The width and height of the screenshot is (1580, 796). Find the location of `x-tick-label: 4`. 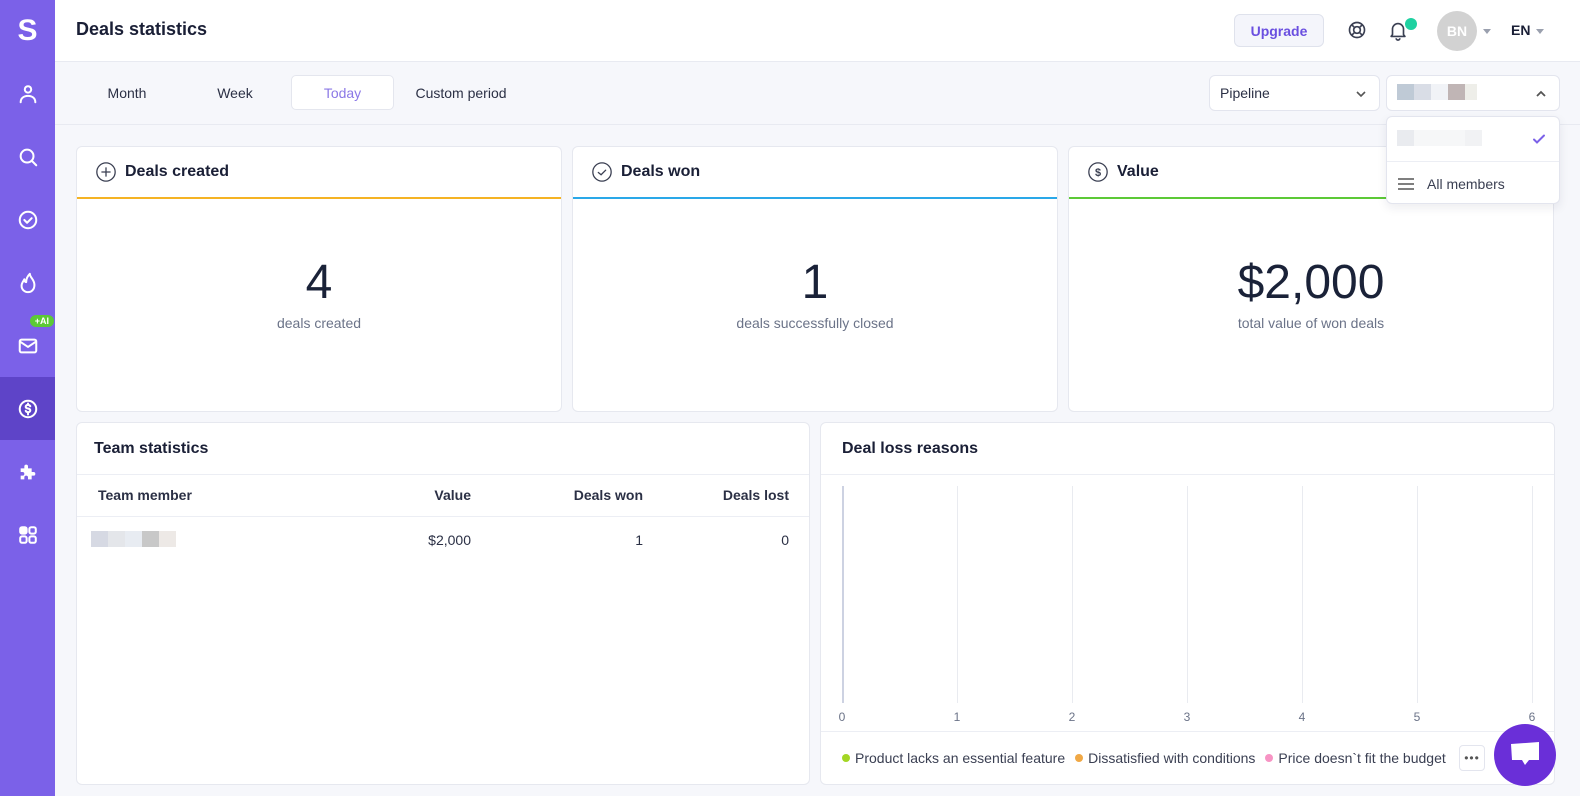

x-tick-label: 4 is located at coordinates (1302, 717).